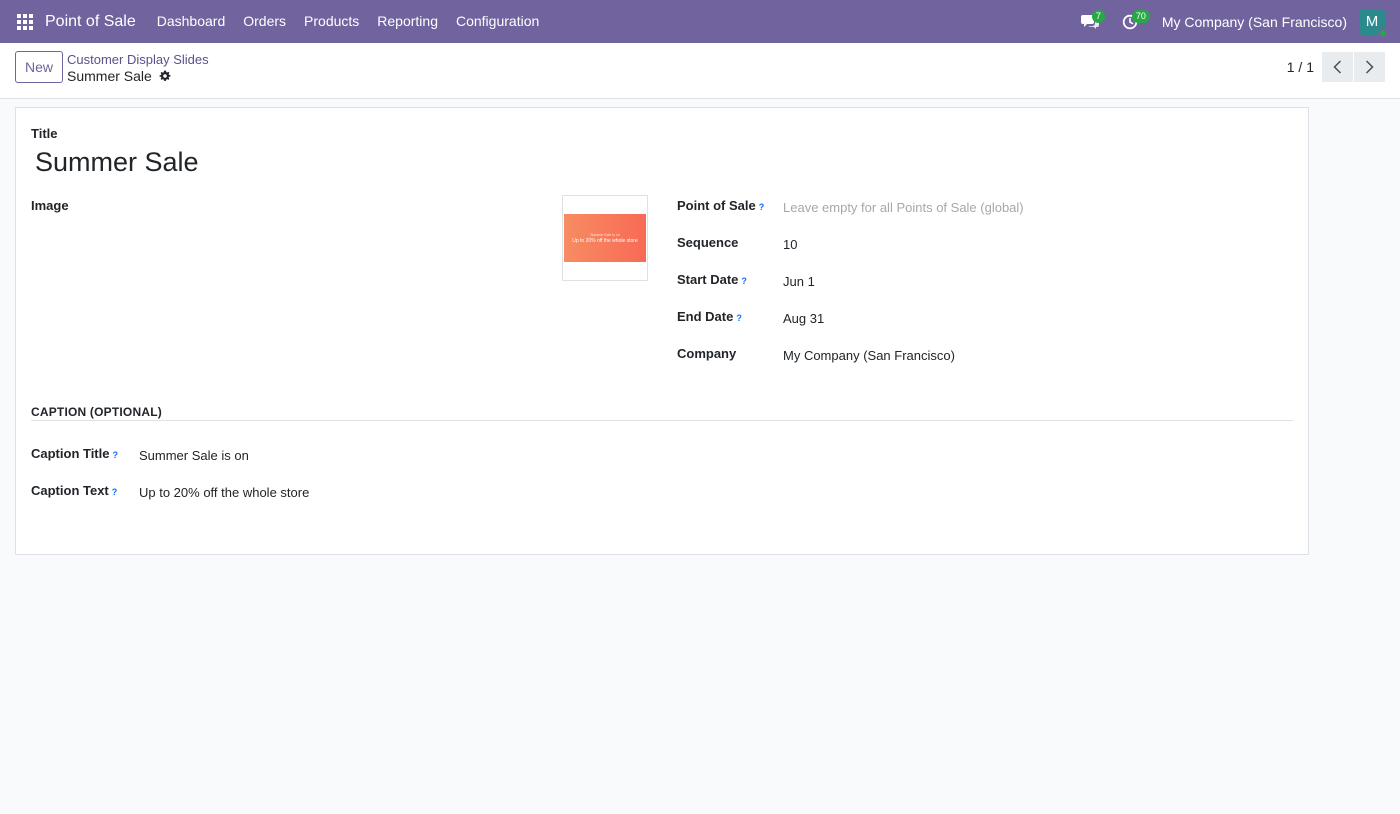 The image size is (1400, 814). Describe the element at coordinates (407, 21) in the screenshot. I see `menu-reporting: Reporting` at that location.